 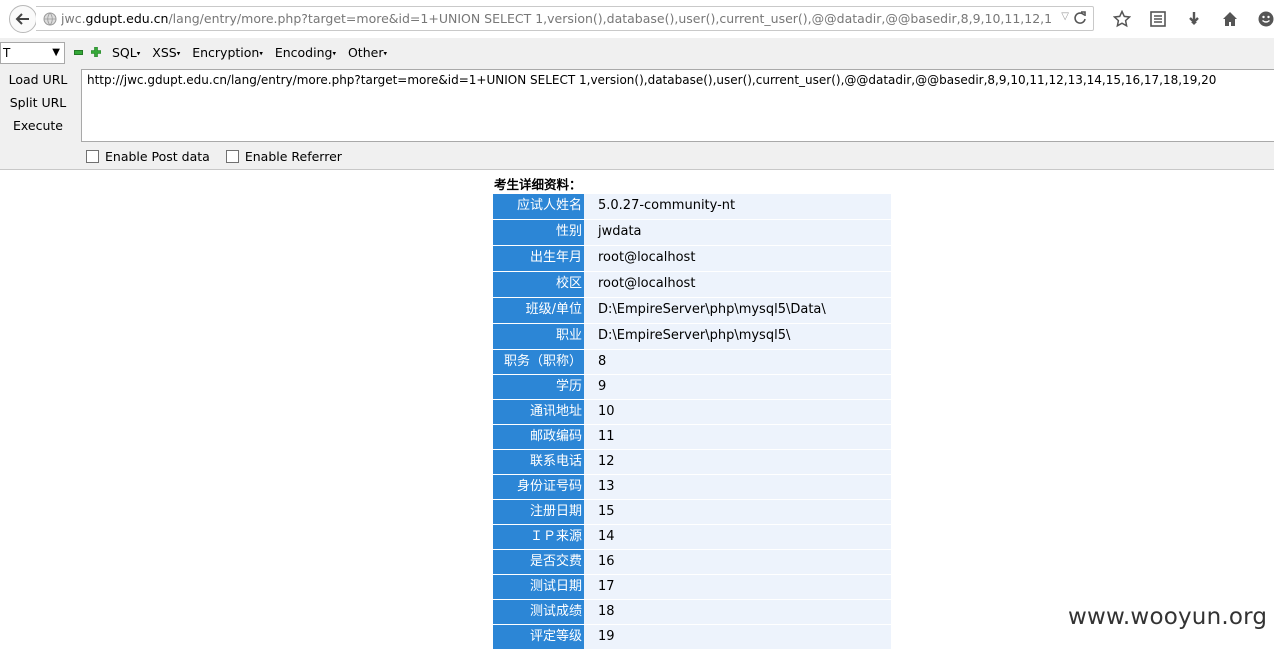 What do you see at coordinates (538, 387) in the screenshot?
I see `row-label: 学历` at bounding box center [538, 387].